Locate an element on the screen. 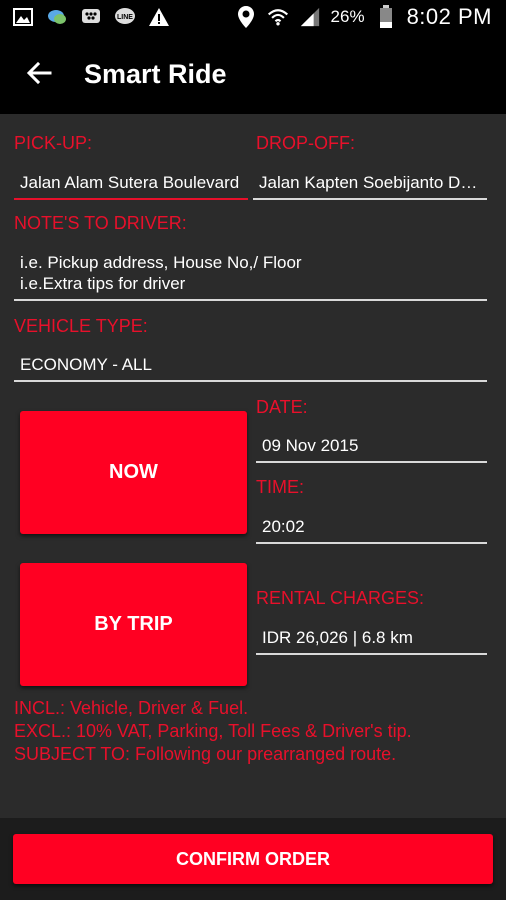 This screenshot has width=506, height=900. battery-icon is located at coordinates (386, 16).